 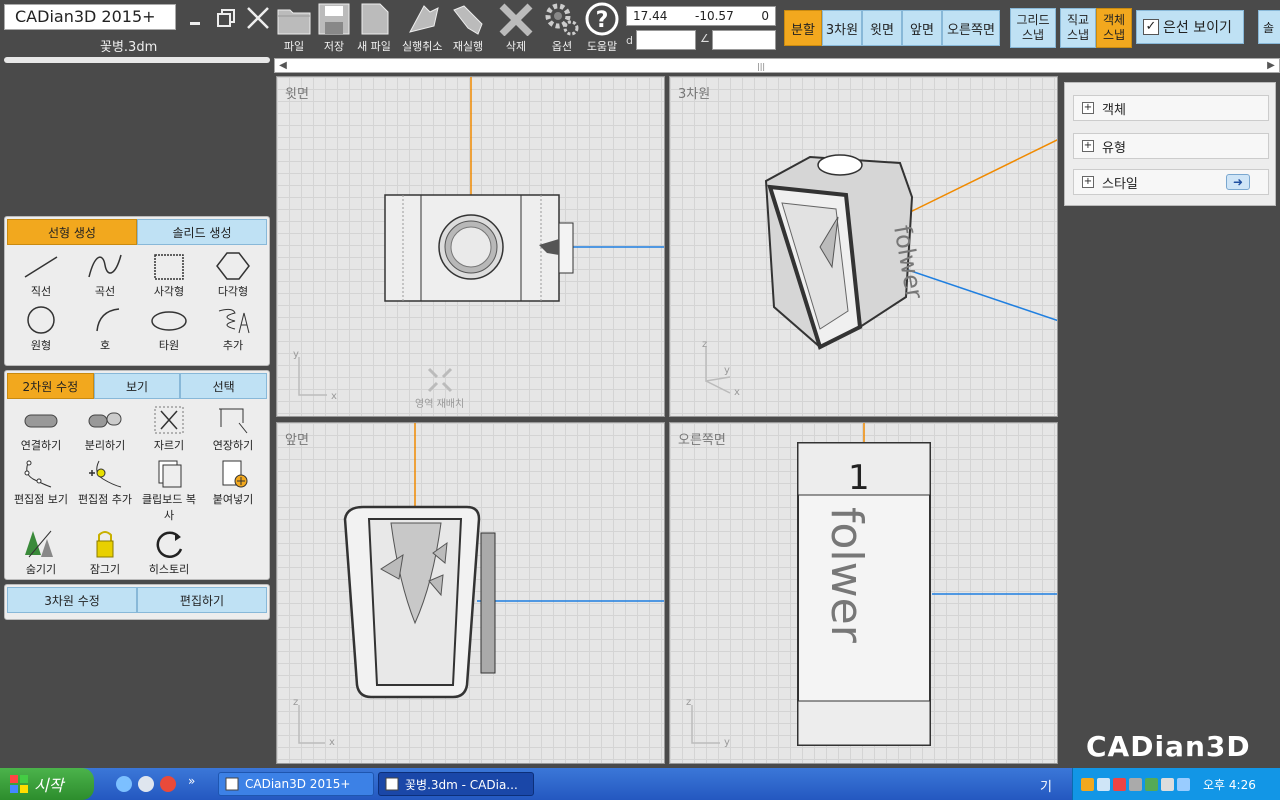 What do you see at coordinates (41, 553) in the screenshot?
I see `tool-hide: 숨기기` at bounding box center [41, 553].